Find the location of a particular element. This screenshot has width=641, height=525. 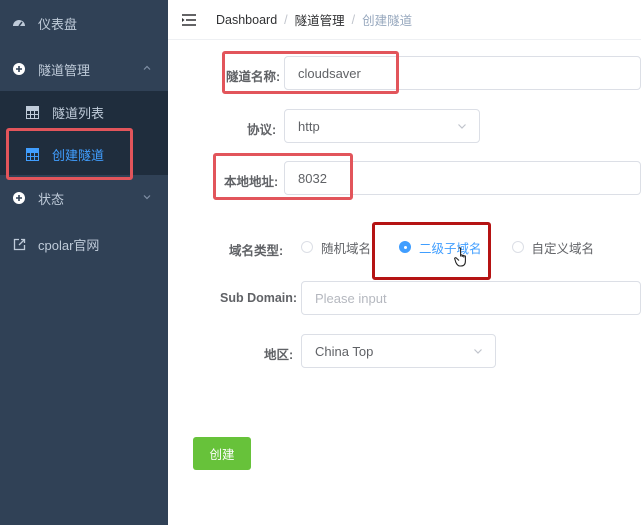

subdomain-placeholder: Please input is located at coordinates (351, 298).